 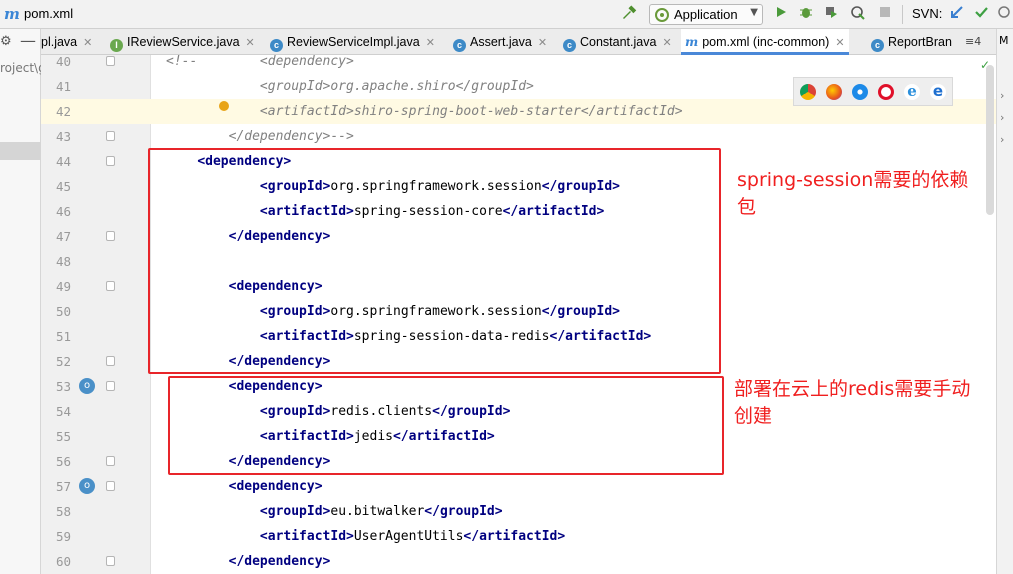 I want to click on scrollbar-thumb, so click(x=990, y=140).